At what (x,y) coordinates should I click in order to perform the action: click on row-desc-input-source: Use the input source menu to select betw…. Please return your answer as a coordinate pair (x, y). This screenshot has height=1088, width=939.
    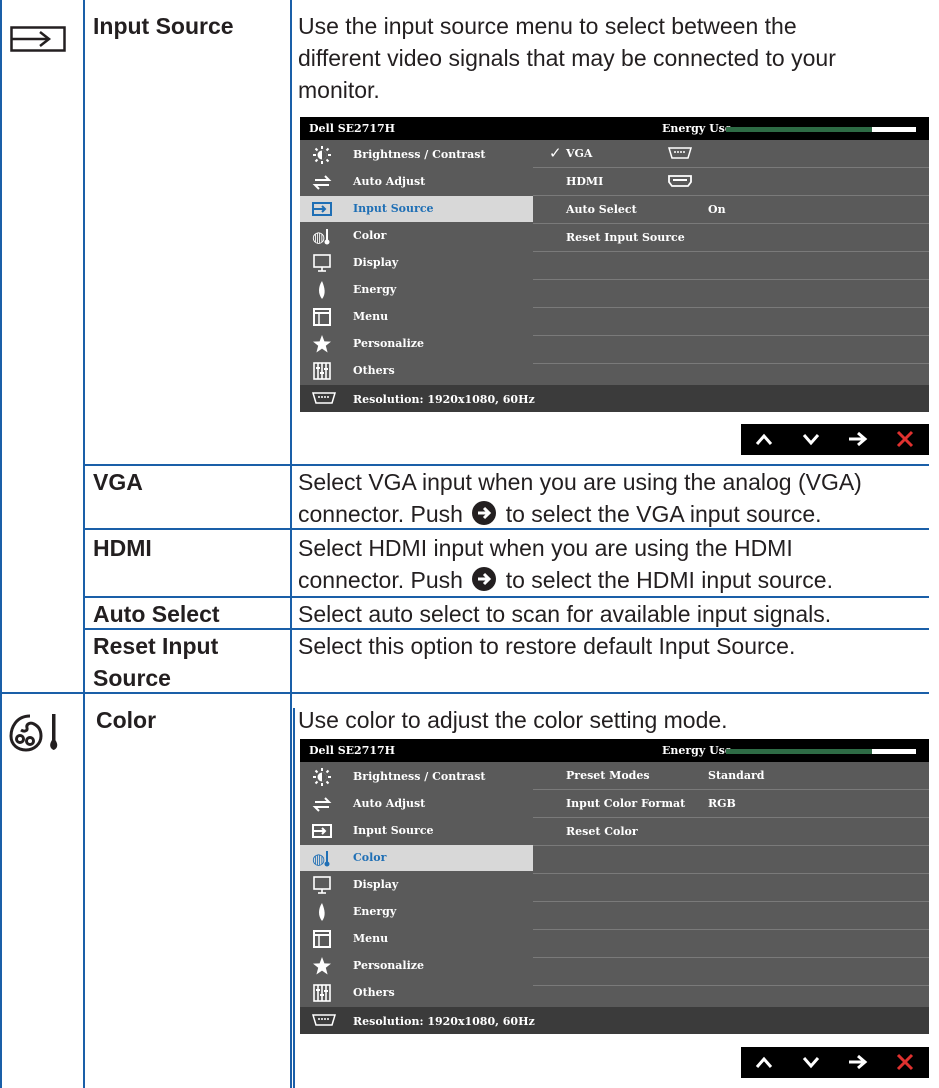
    Looking at the image, I should click on (613, 58).